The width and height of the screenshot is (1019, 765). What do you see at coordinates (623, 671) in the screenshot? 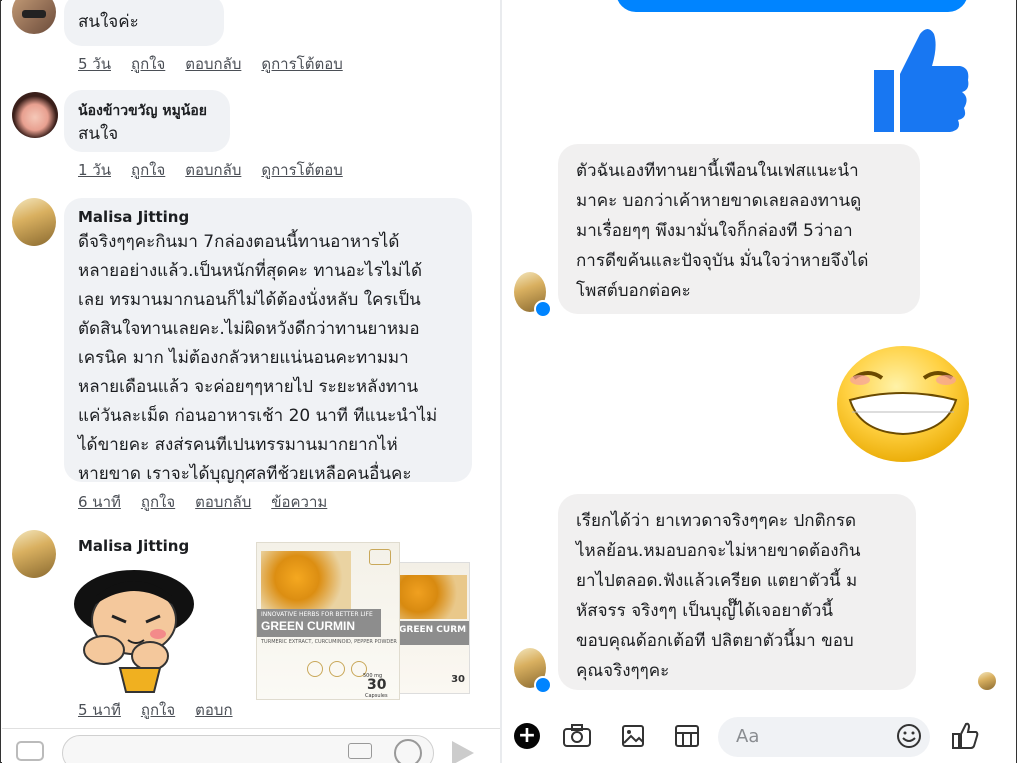
I see `message-line: คุณจริงๆๆคะ` at bounding box center [623, 671].